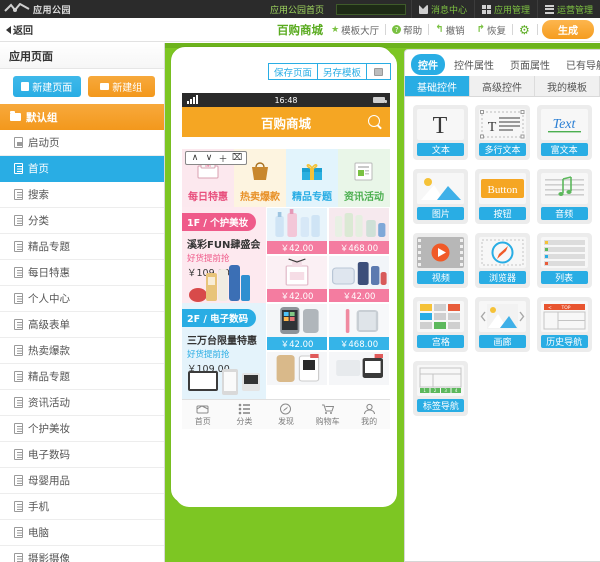 The width and height of the screenshot is (600, 562). I want to click on settings-button: ⚙, so click(525, 30).